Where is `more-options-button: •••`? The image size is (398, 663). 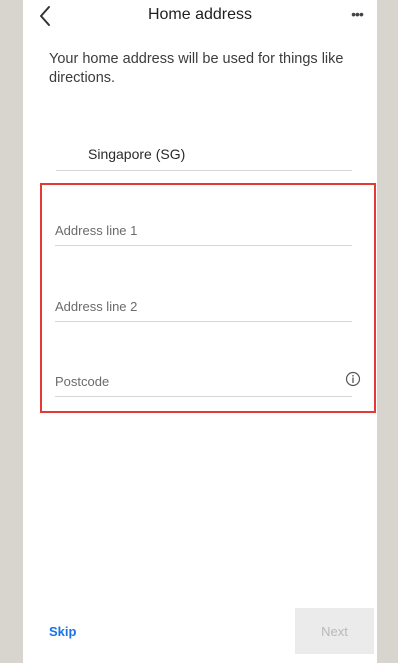
more-options-button: ••• is located at coordinates (357, 14).